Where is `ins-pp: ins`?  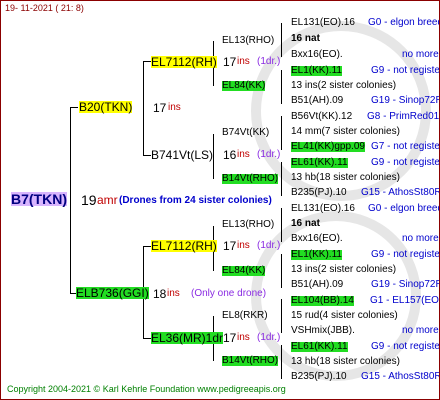 ins-pp: ins is located at coordinates (243, 61).